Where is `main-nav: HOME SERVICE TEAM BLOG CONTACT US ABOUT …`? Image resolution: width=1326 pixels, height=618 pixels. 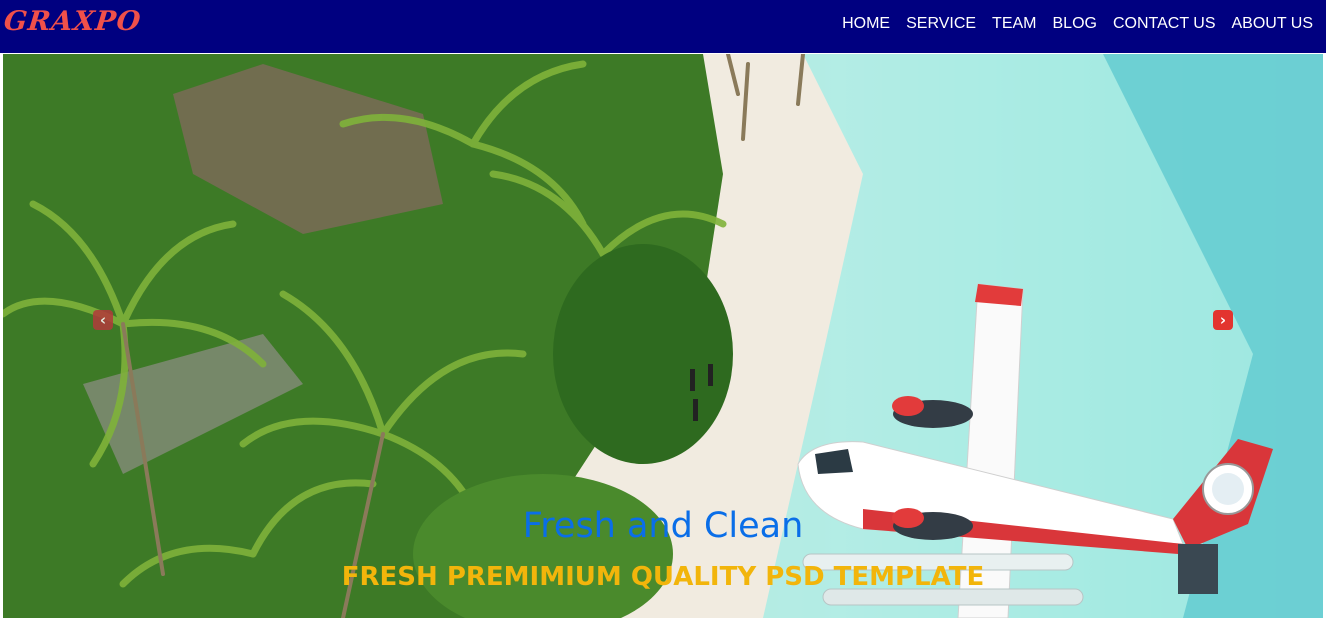 main-nav: HOME SERVICE TEAM BLOG CONTACT US ABOUT … is located at coordinates (1077, 24).